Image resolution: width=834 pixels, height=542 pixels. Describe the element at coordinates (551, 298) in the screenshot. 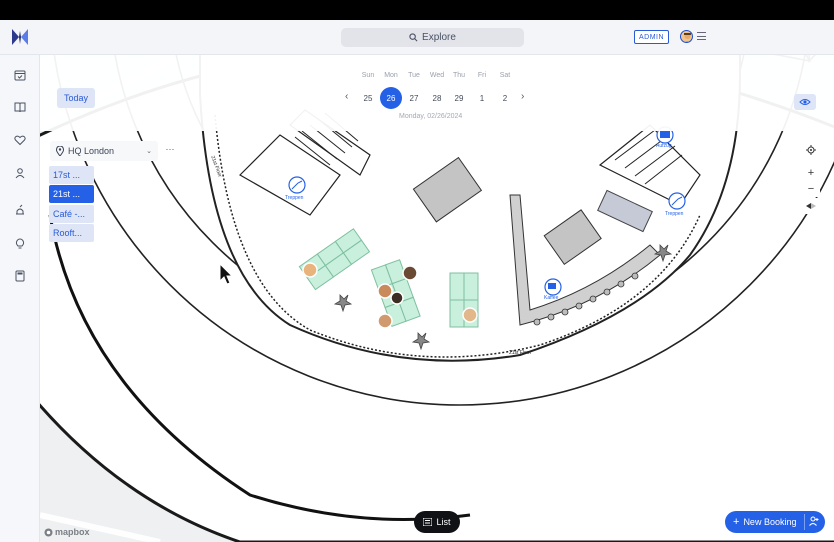

I see `coffee-label: Kaffee` at that location.